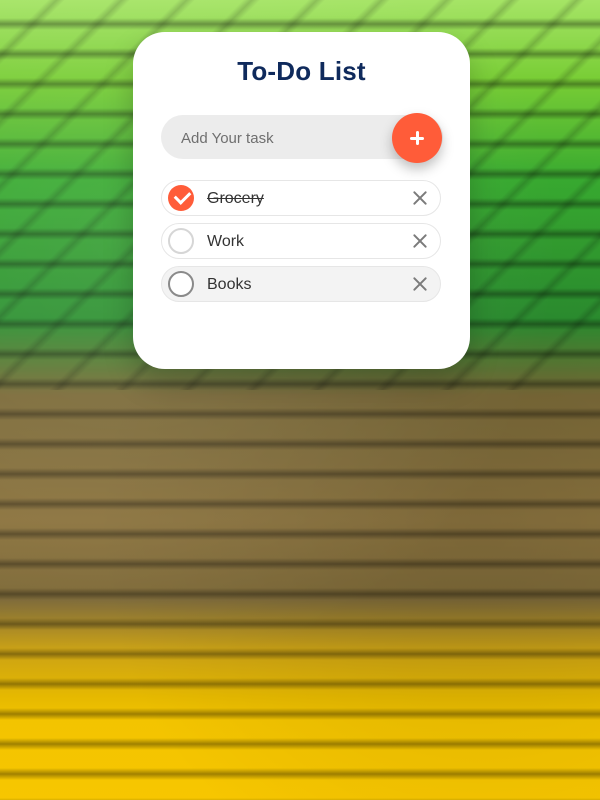  I want to click on task-checkbox-checked, so click(181, 198).